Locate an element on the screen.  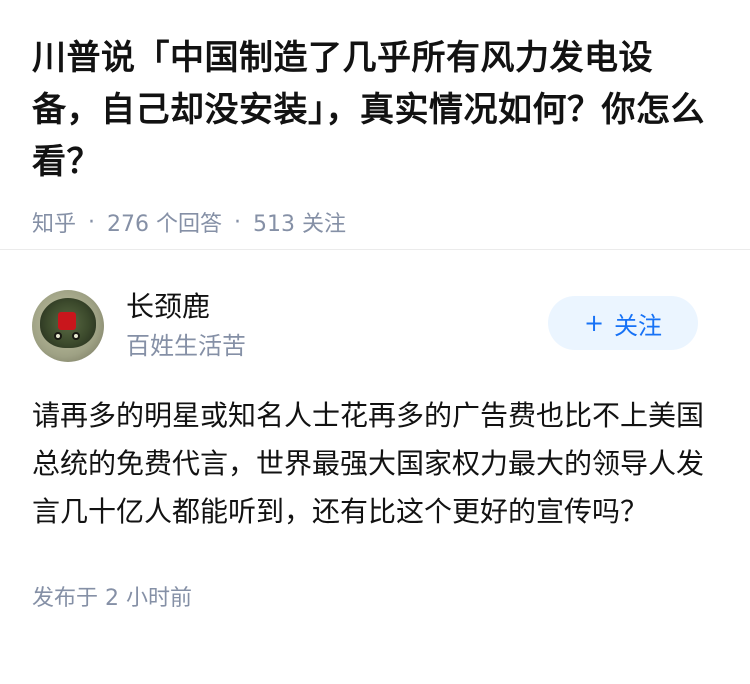
author-row: 长颈鹿 百姓生活苦 + 关注 is located at coordinates (375, 326).